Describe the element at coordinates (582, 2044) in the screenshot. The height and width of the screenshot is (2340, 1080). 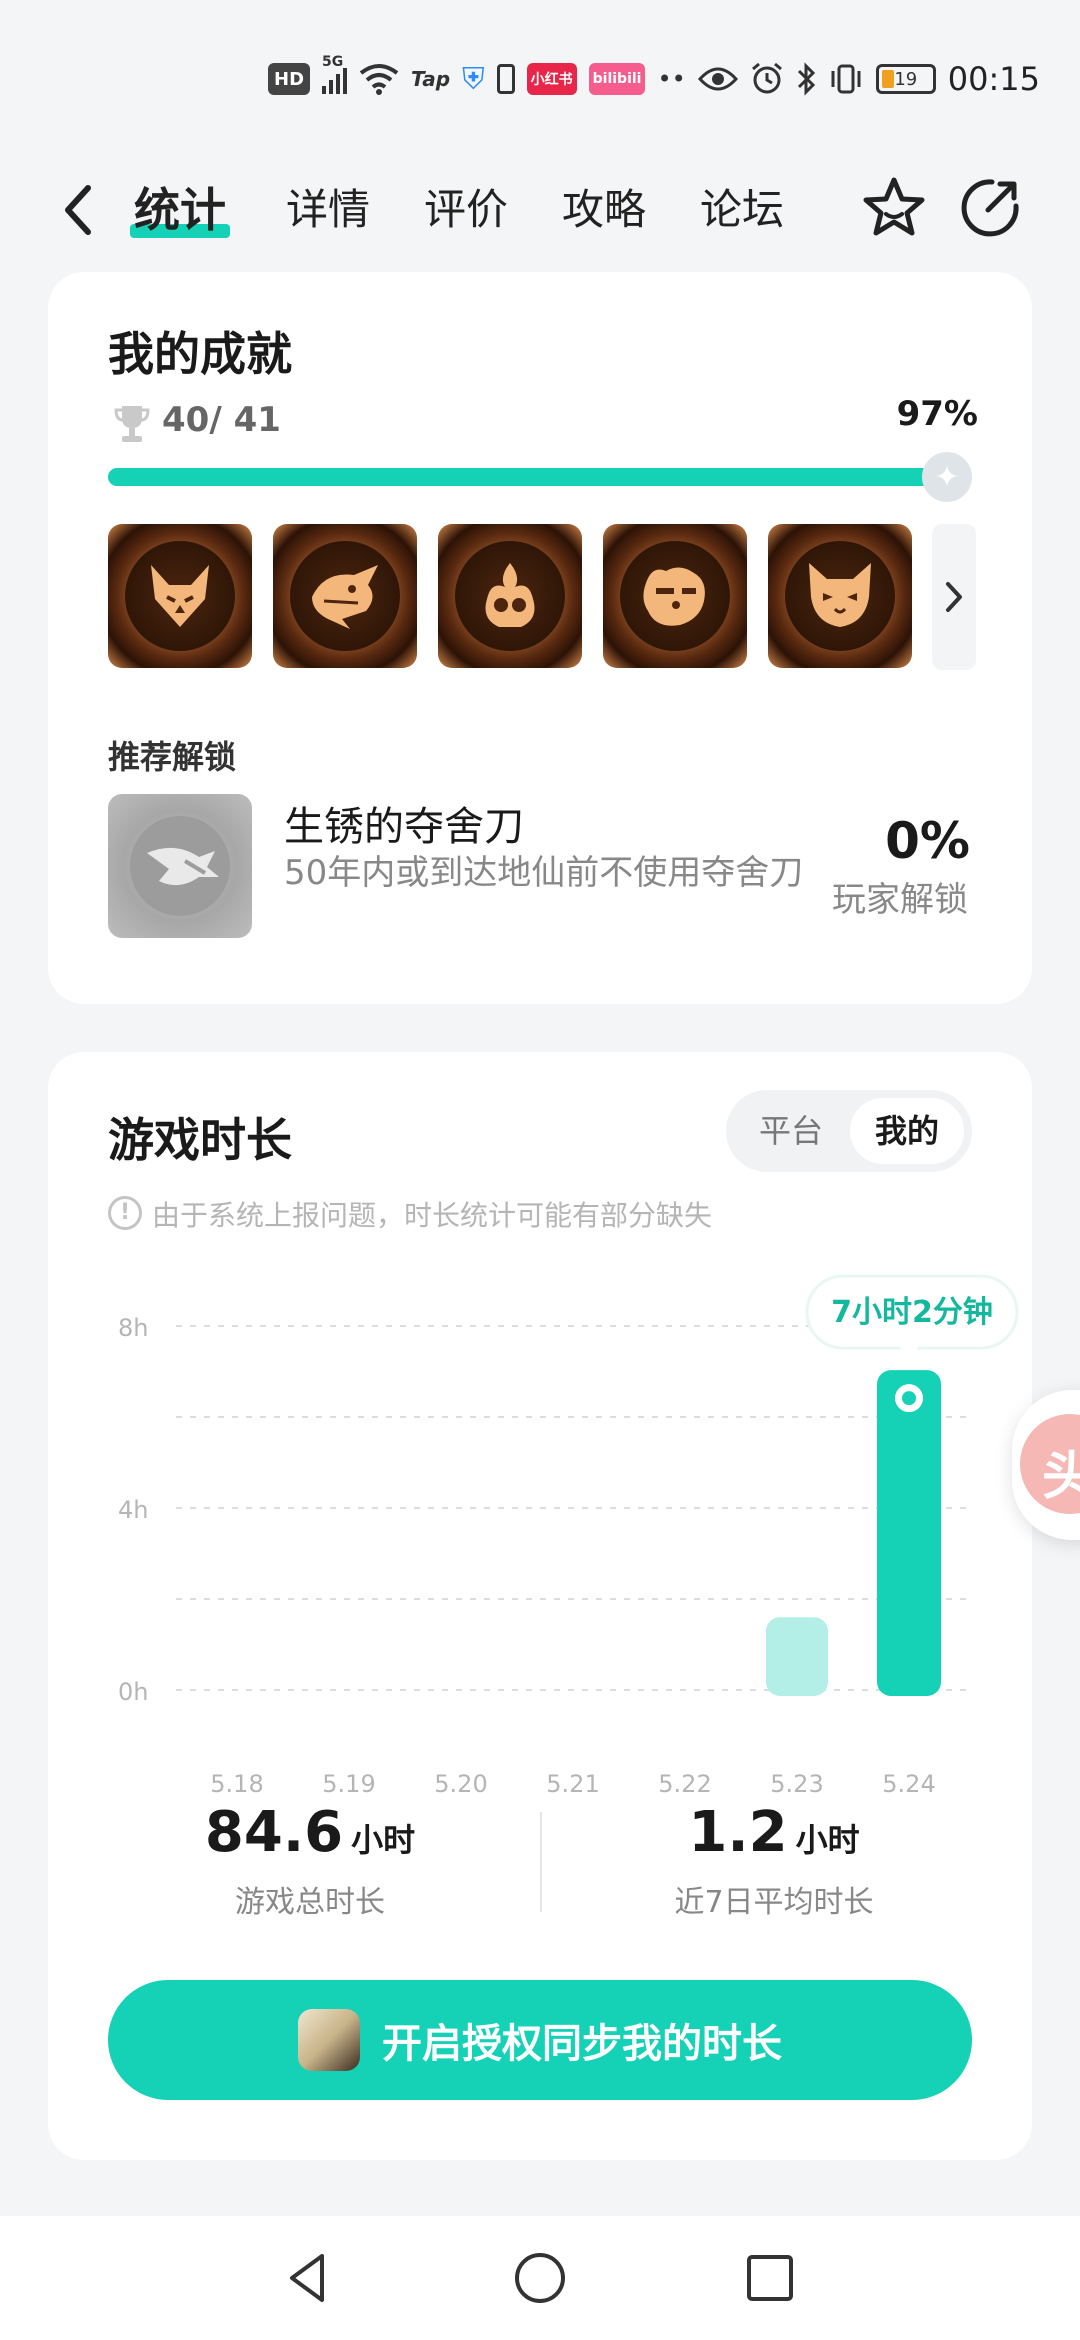
I see `sync-playtime-label: 开启授权同步我的时长` at that location.